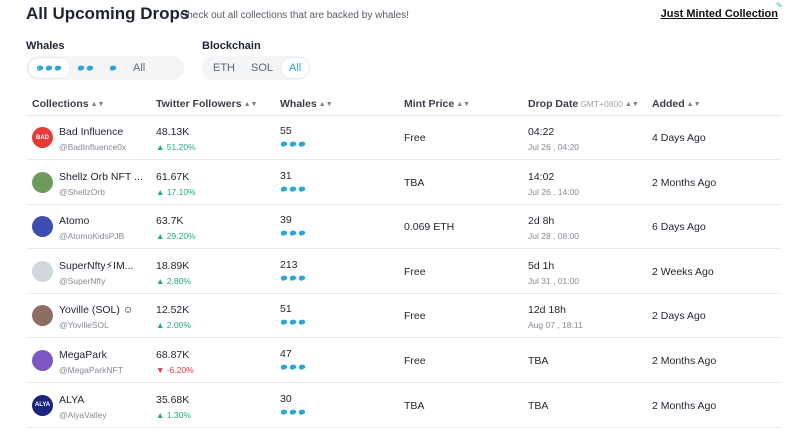 The height and width of the screenshot is (430, 792). I want to click on blockchain-filter: ETH SOL All, so click(256, 68).